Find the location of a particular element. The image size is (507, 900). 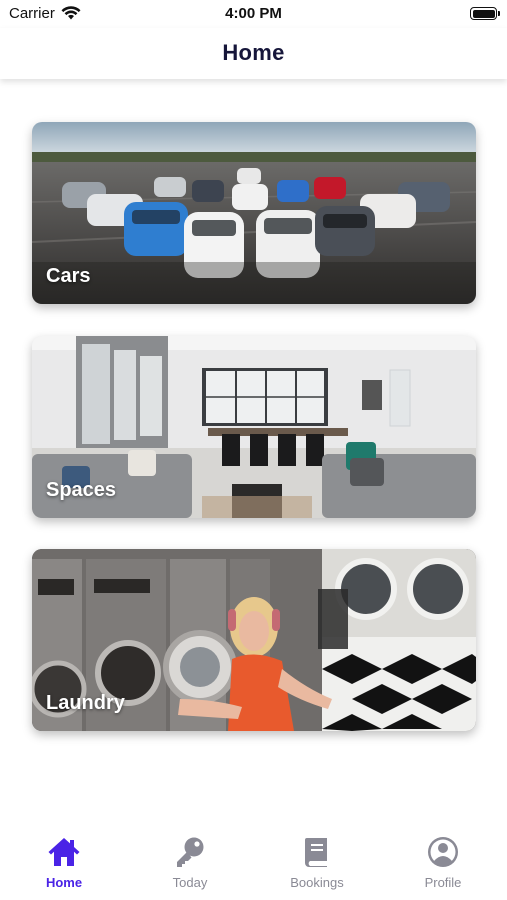

nav-header: Home is located at coordinates (253, 53).